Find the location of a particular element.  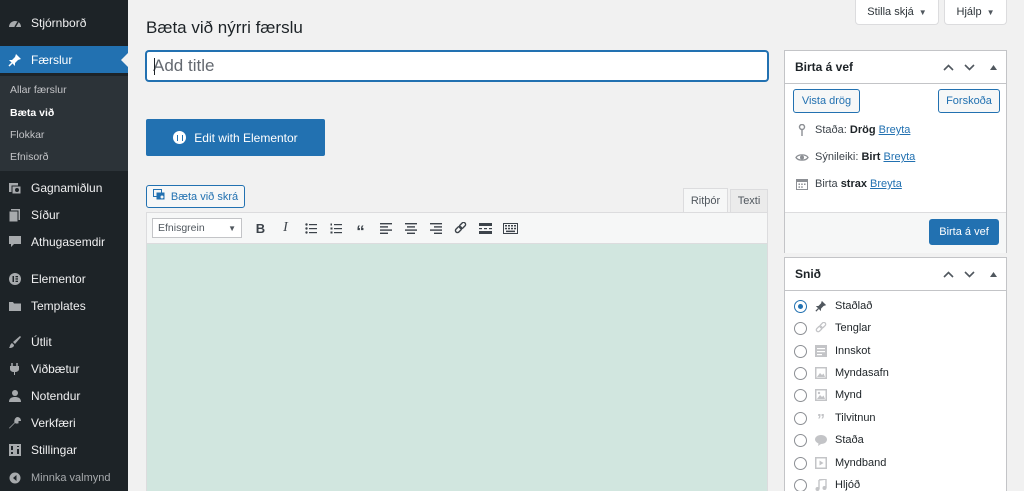

blockquote-button: “ is located at coordinates (360, 228).